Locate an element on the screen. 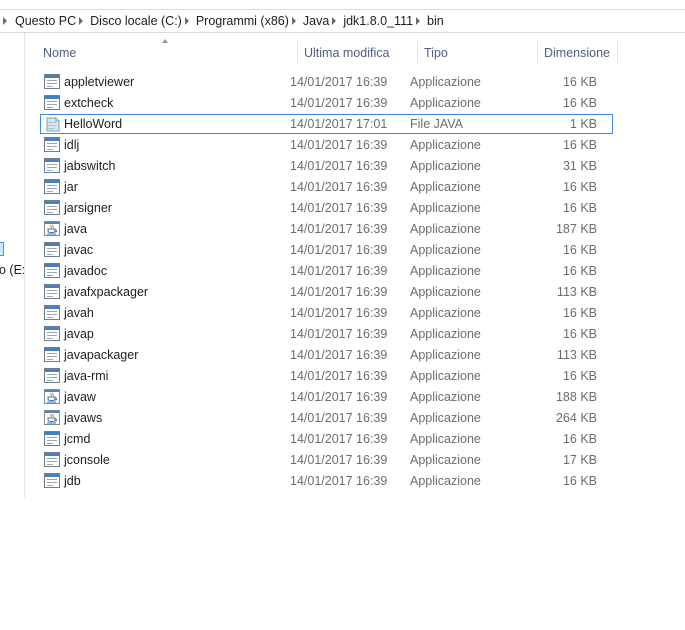 This screenshot has width=685, height=630. file-row: javac 14/01/2017 16:39 Applicazione 16 KB is located at coordinates (326, 250).